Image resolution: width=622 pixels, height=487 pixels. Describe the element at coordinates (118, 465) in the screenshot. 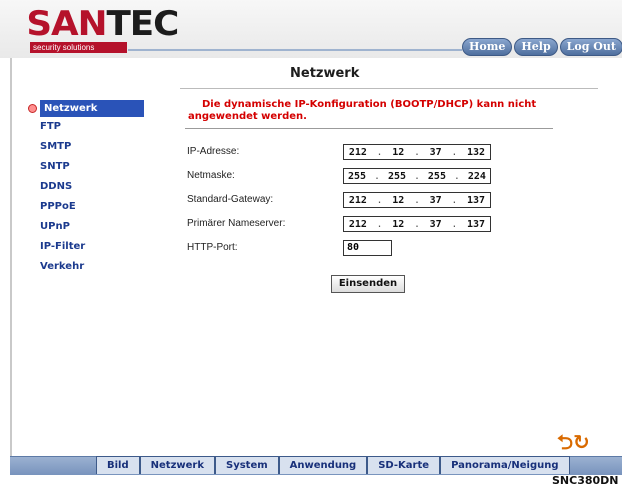

I see `tab-bild: Bild` at that location.